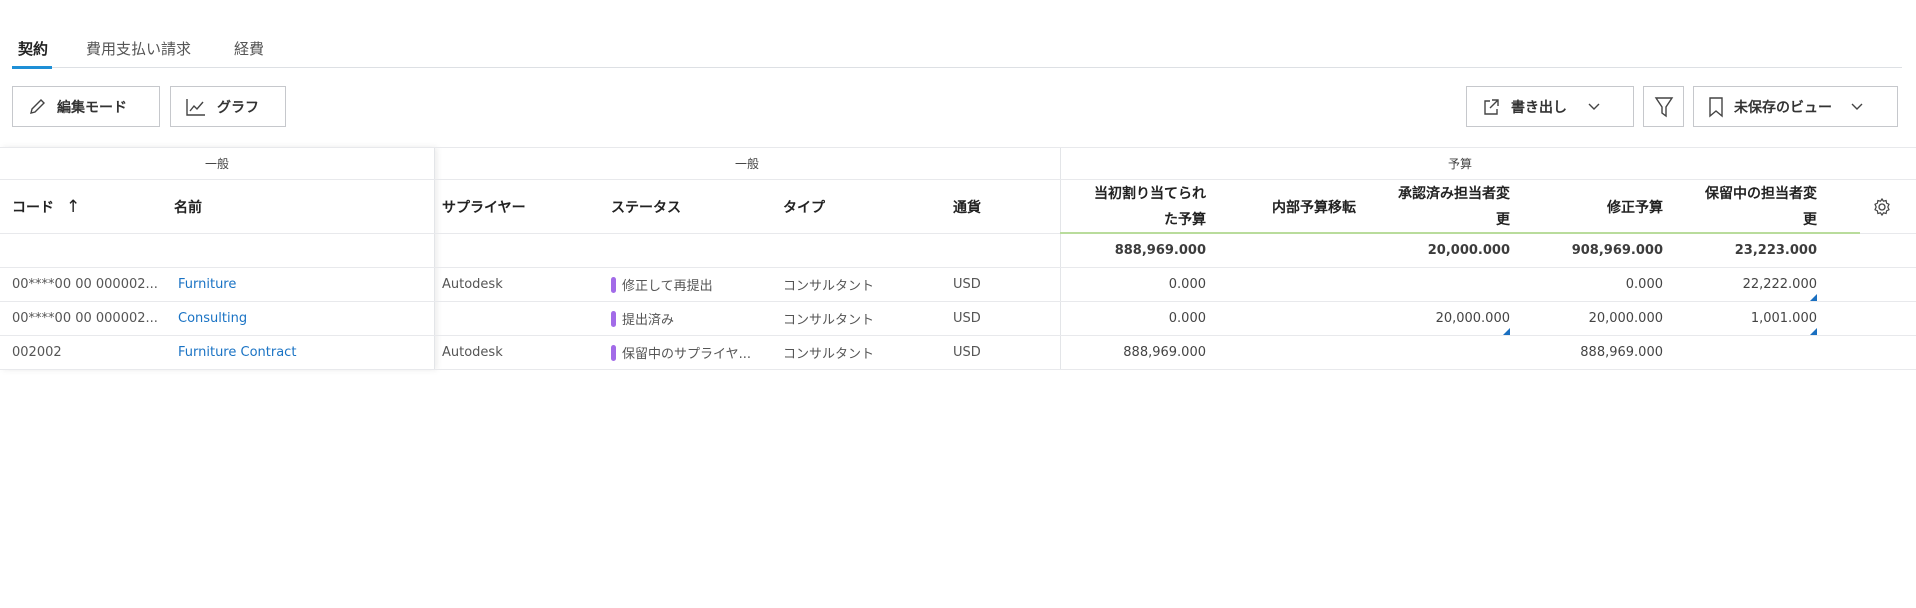 This screenshot has width=1916, height=608. I want to click on name-link-text: Furniture, so click(207, 284).